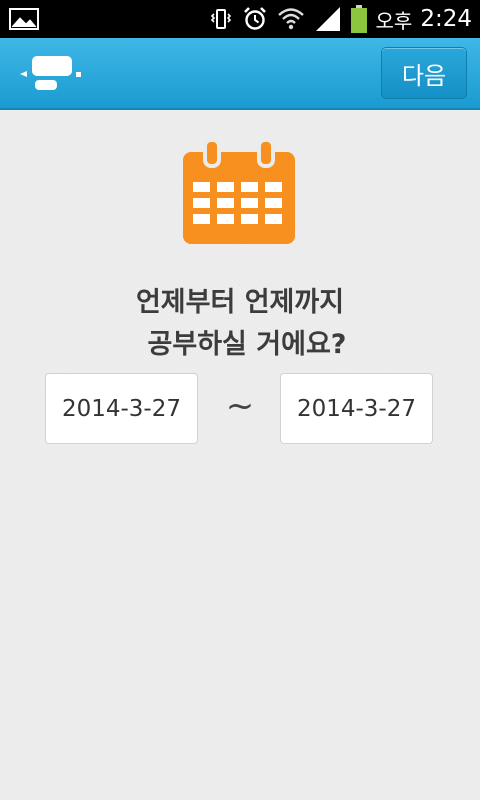 This screenshot has height=800, width=480. I want to click on wifi-icon, so click(290, 19).